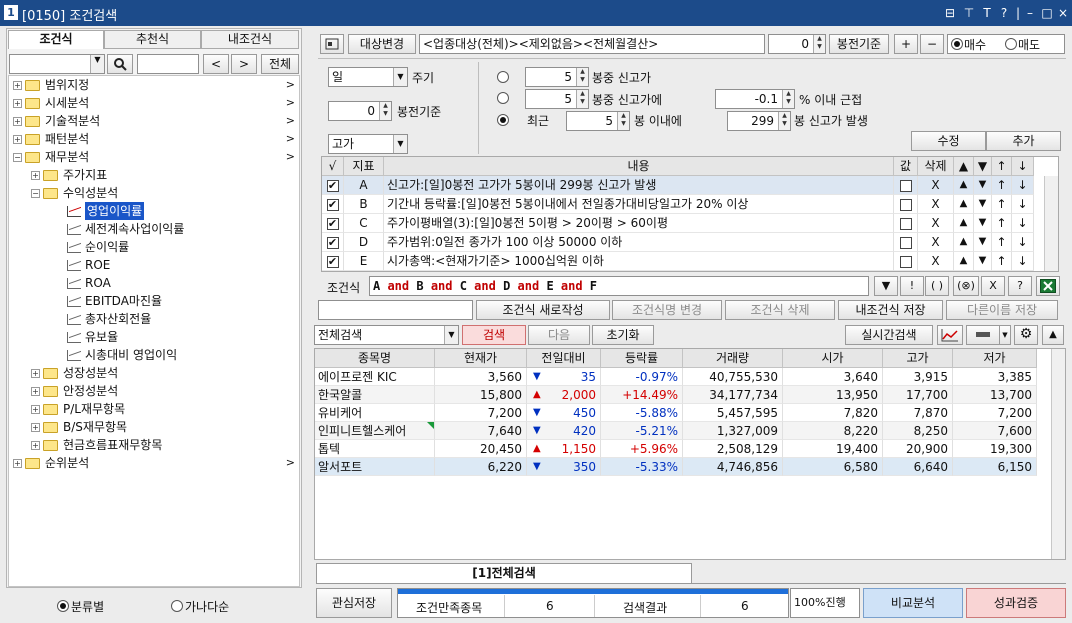 This screenshot has height=623, width=1072. I want to click on radio-sell, so click(1011, 44).